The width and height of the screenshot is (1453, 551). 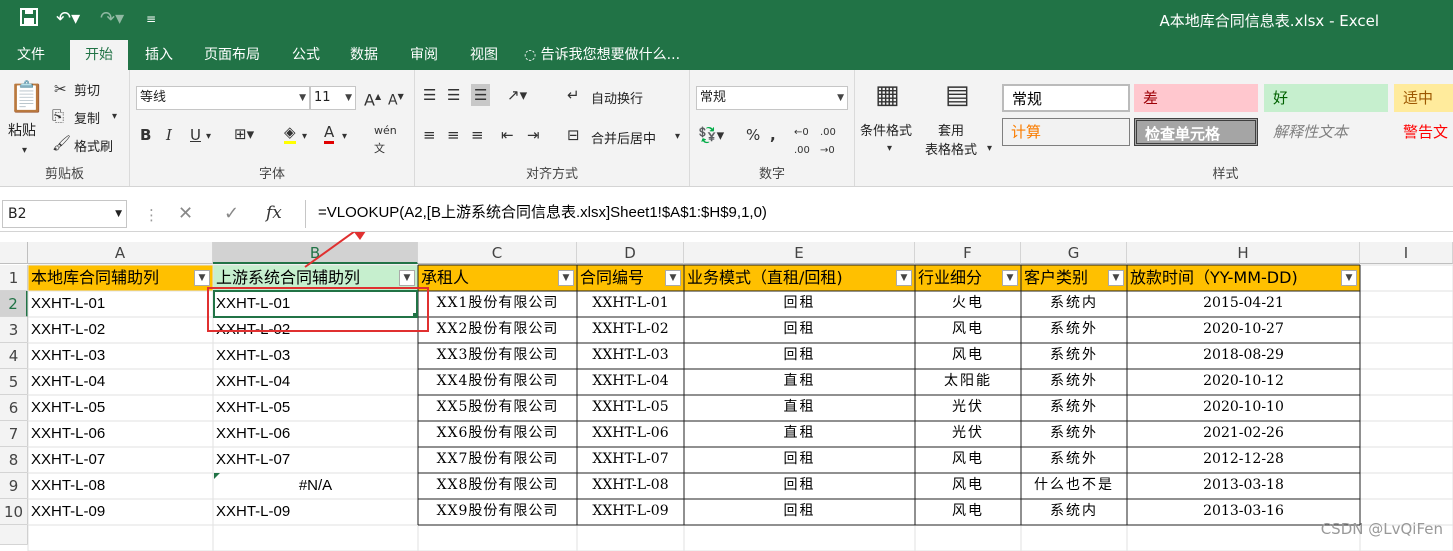 I want to click on style-bad: 差, so click(x=1196, y=98).